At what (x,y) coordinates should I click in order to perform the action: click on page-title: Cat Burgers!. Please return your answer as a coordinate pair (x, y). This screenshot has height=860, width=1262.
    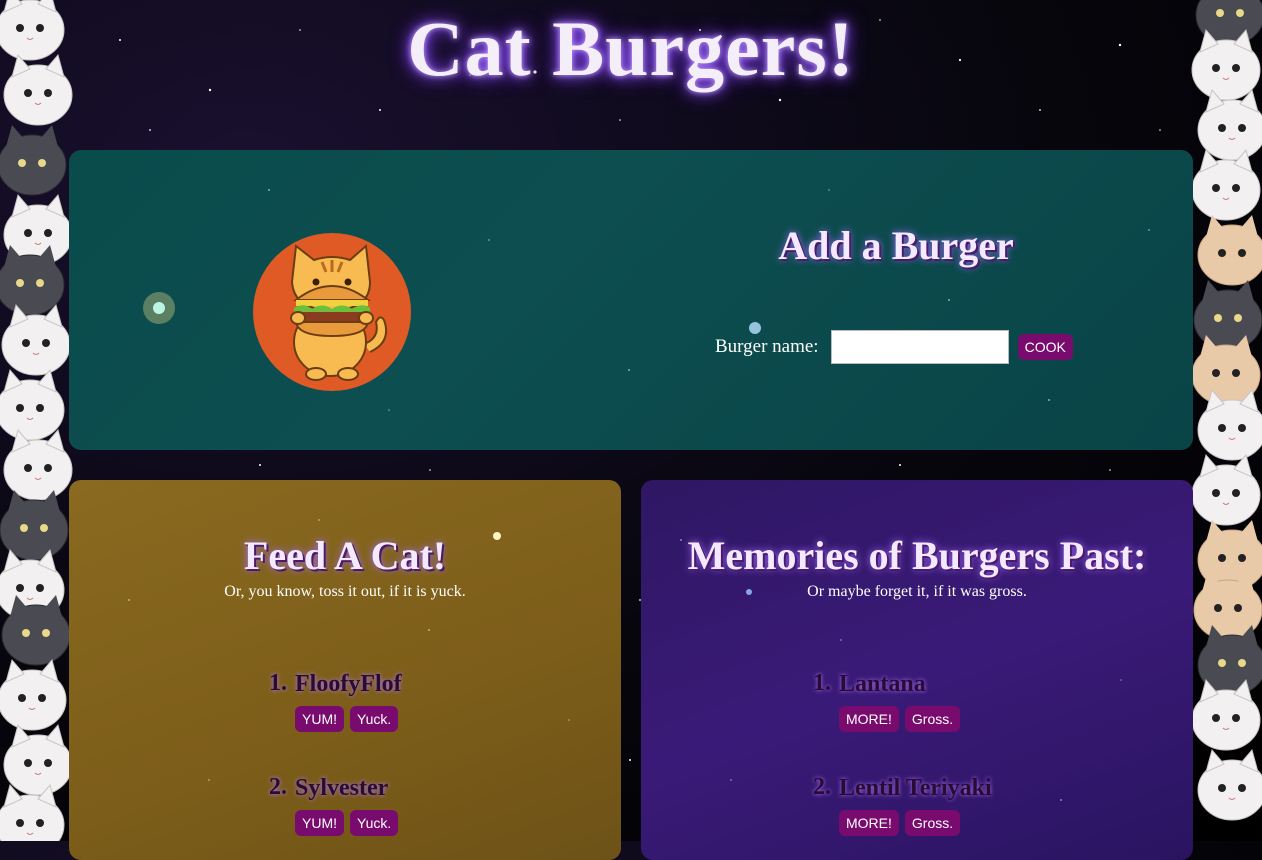
    Looking at the image, I should click on (631, 48).